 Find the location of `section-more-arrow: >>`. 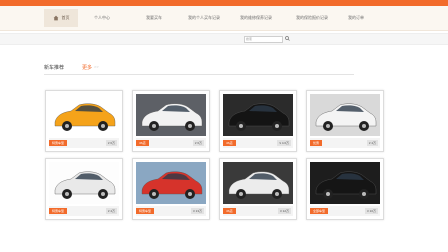

section-more-arrow: >> is located at coordinates (96, 66).